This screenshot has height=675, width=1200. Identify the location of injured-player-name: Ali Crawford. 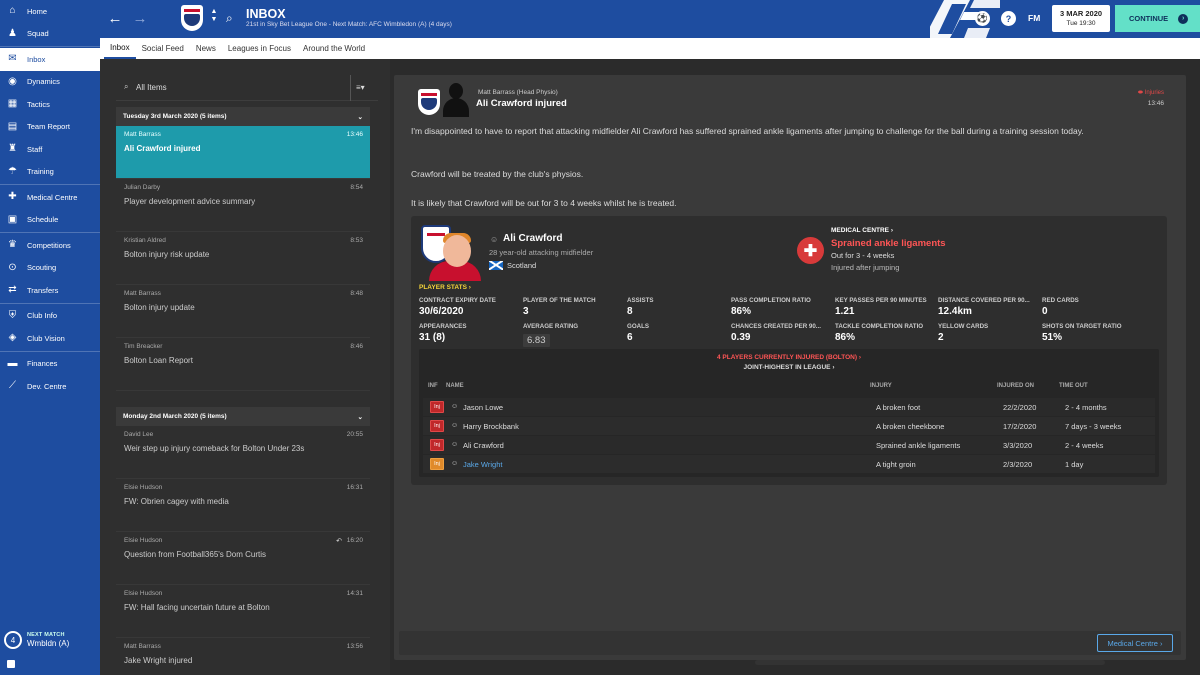
(483, 445).